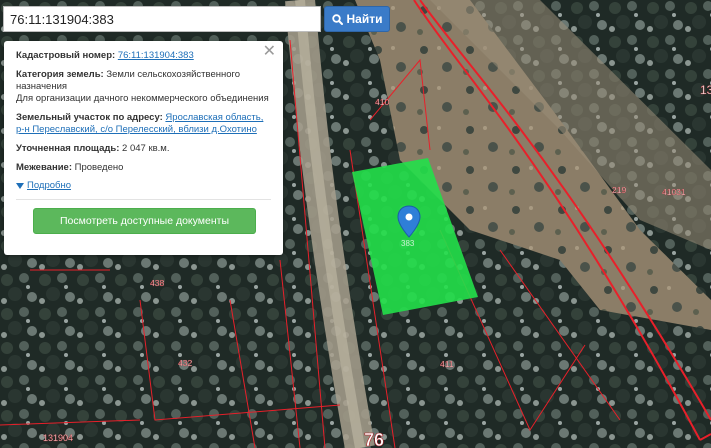 The width and height of the screenshot is (711, 448). What do you see at coordinates (49, 186) in the screenshot?
I see `more-details-link: Подробно` at bounding box center [49, 186].